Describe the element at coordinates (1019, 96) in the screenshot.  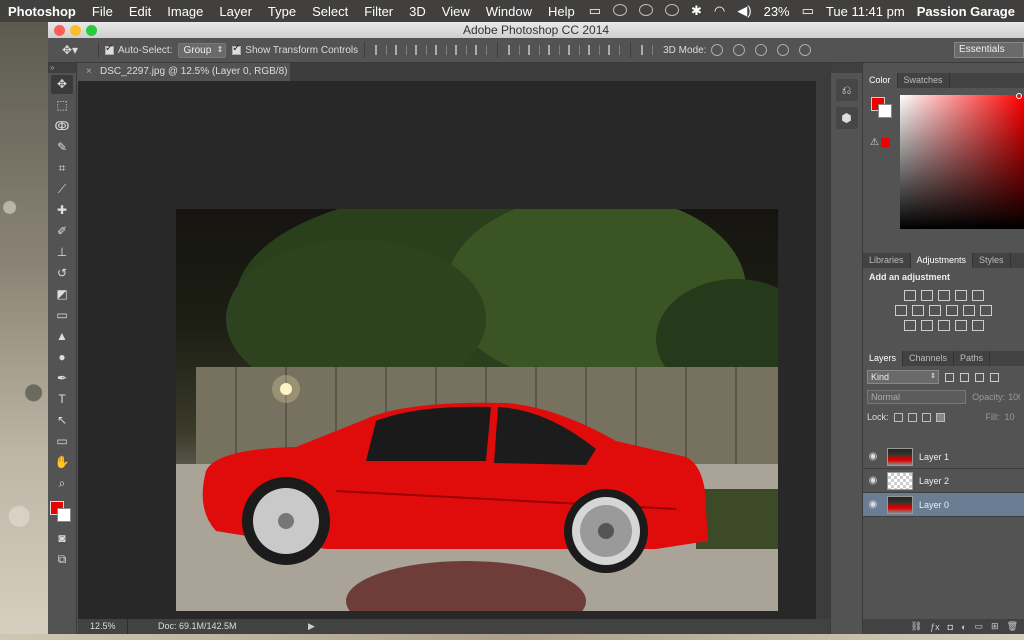
I see `color-picker-cursor` at that location.